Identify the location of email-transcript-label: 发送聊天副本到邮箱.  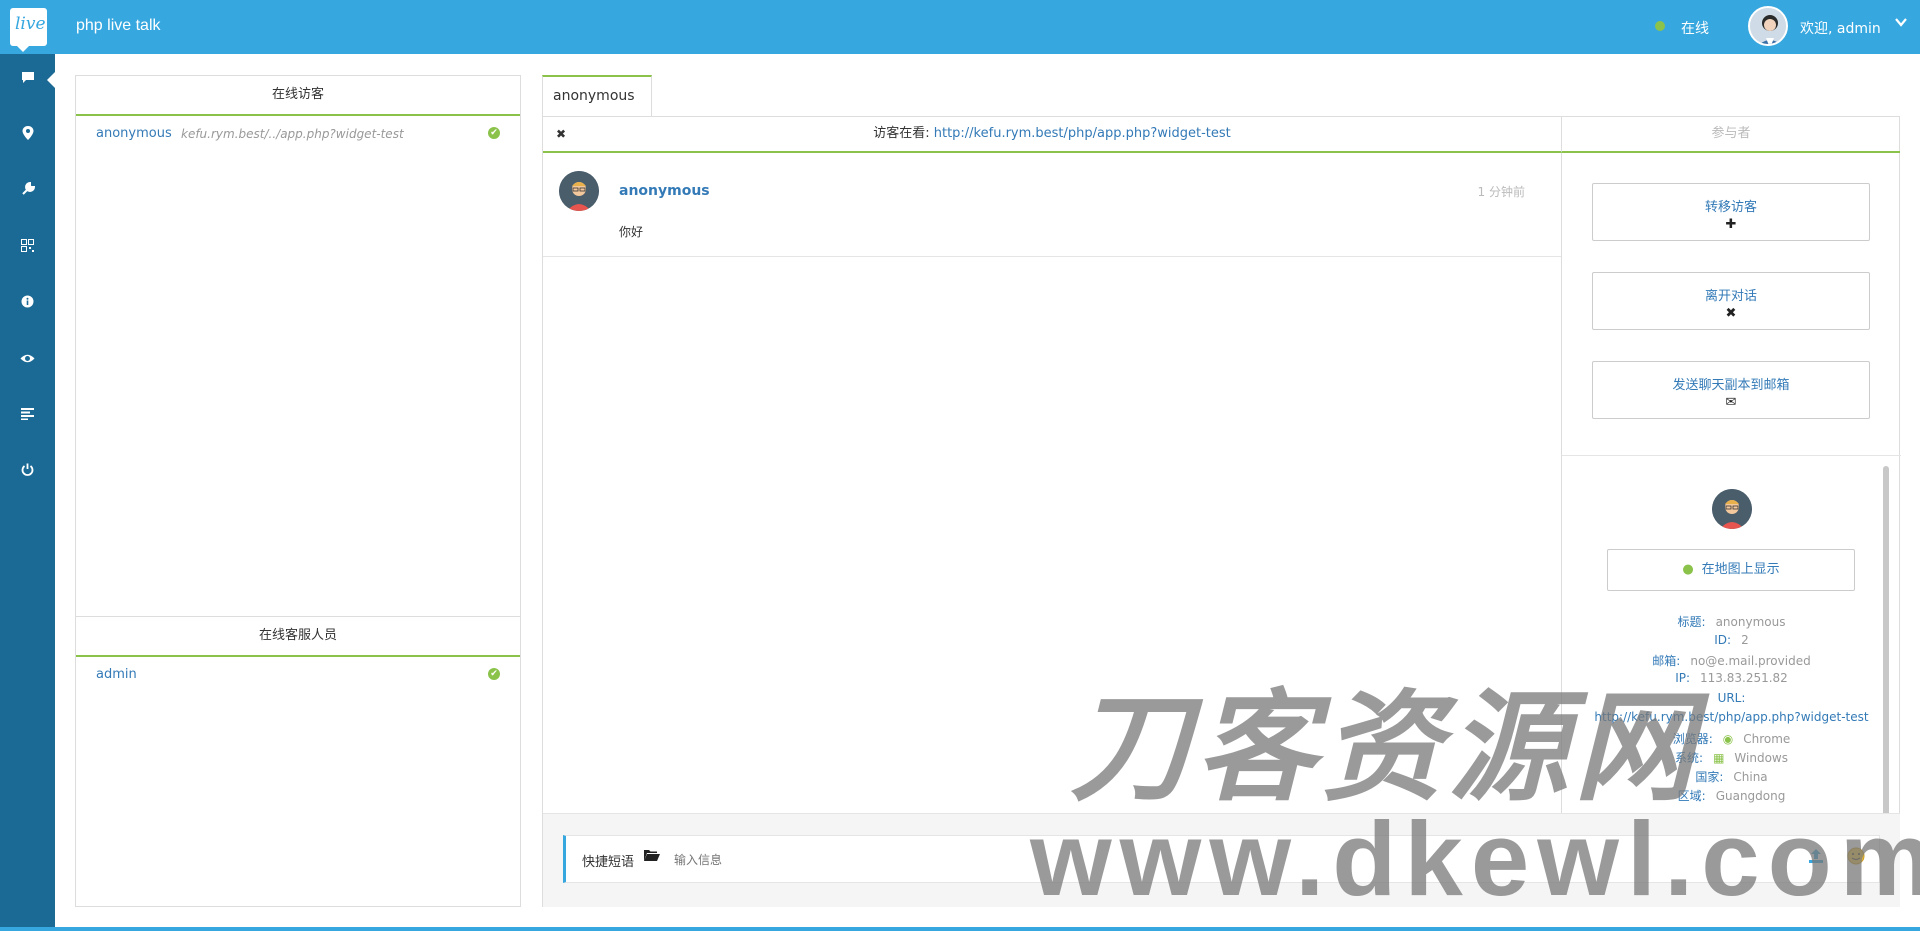
(1731, 385).